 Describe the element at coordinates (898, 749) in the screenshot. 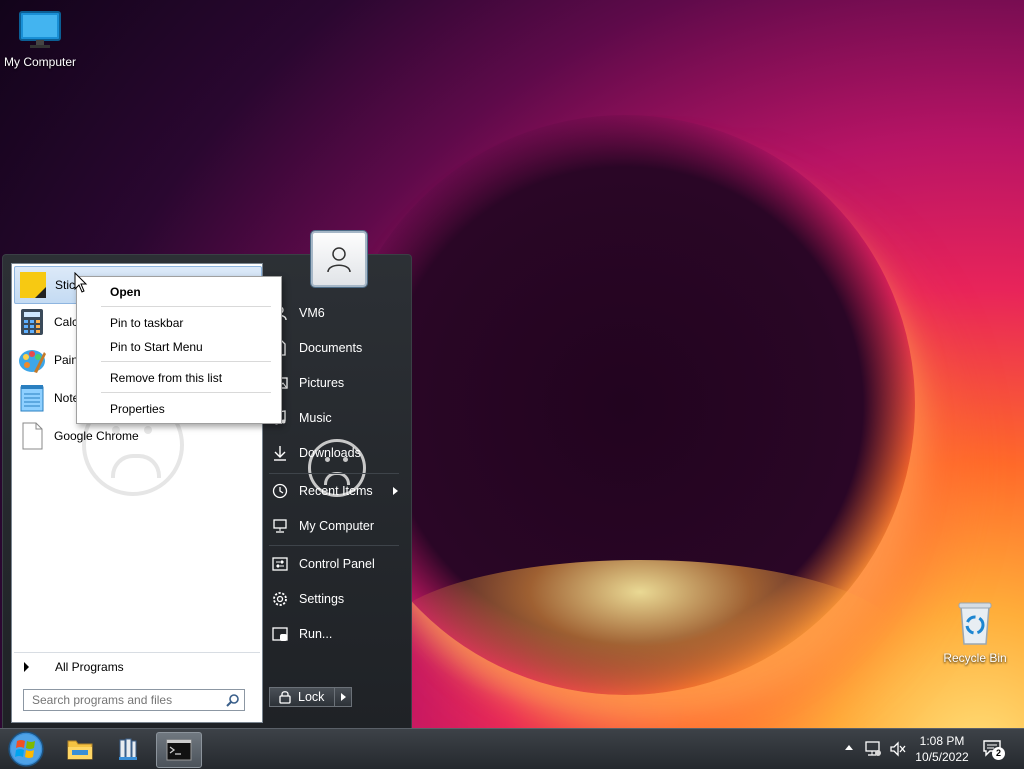

I see `volume-muted-icon` at that location.